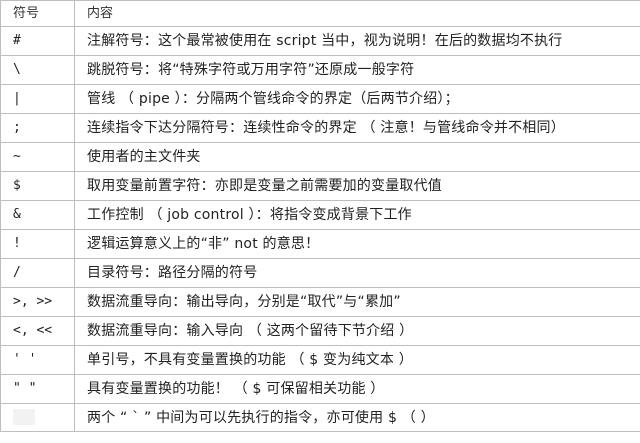  What do you see at coordinates (357, 186) in the screenshot?
I see `description-cell: 取用变量前置字符：亦即是变量之前需要加的变量取代值` at bounding box center [357, 186].